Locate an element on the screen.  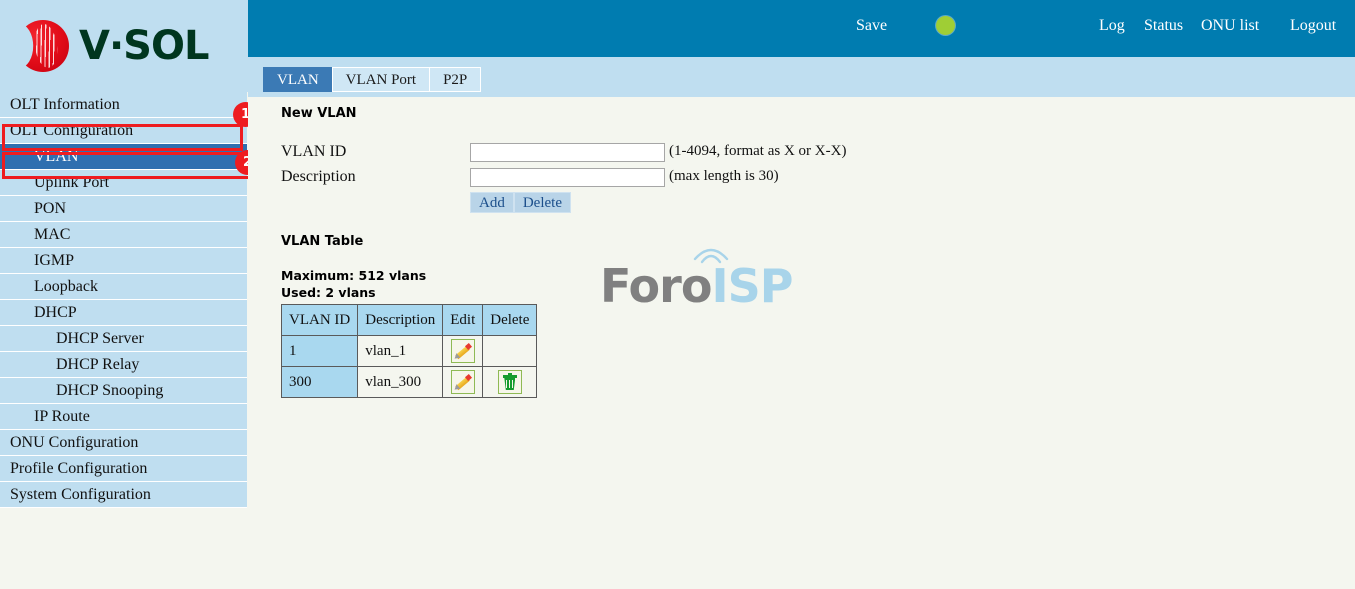
column-header-delete: Delete is located at coordinates (510, 320).